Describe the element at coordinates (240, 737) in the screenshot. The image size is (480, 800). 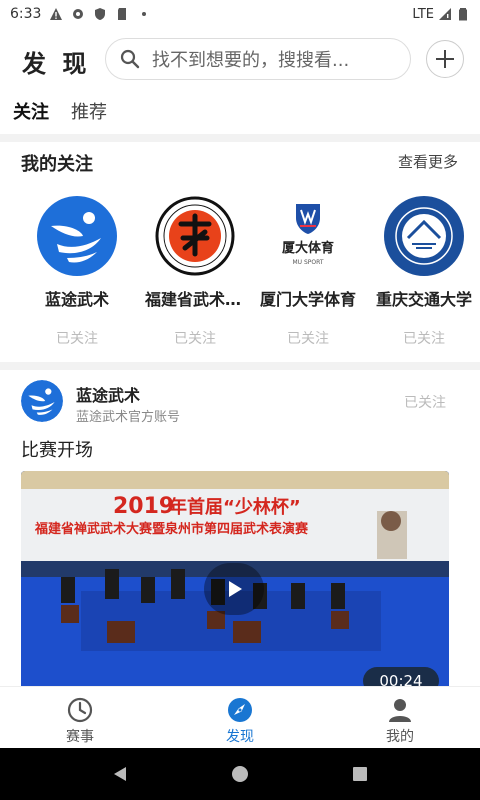
I see `nav-label: 发现` at that location.